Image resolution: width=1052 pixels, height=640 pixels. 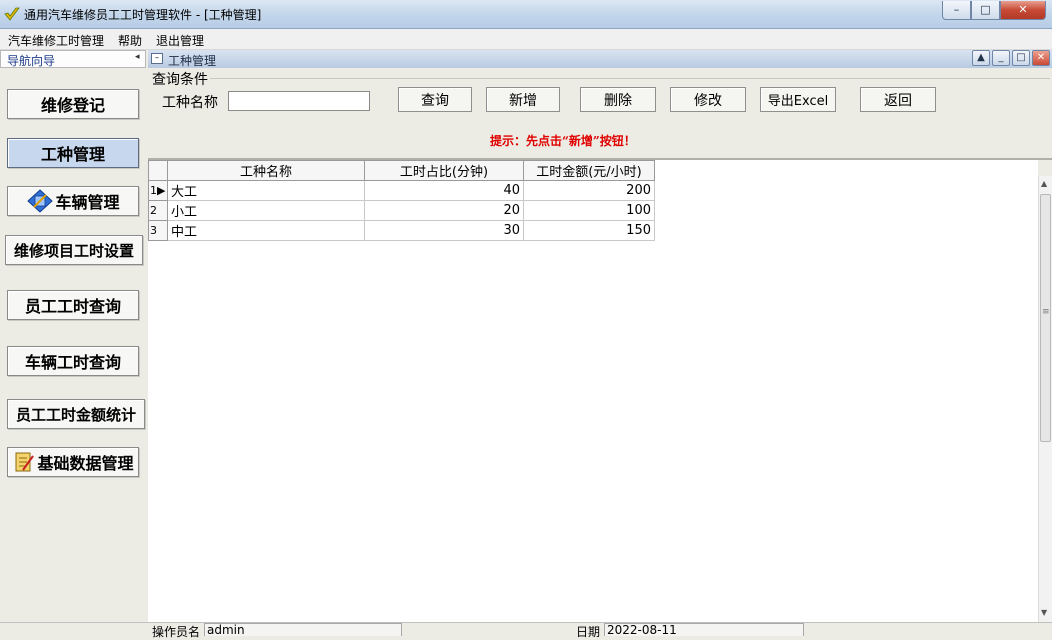 What do you see at coordinates (303, 630) in the screenshot?
I see `operator-value: admin` at bounding box center [303, 630].